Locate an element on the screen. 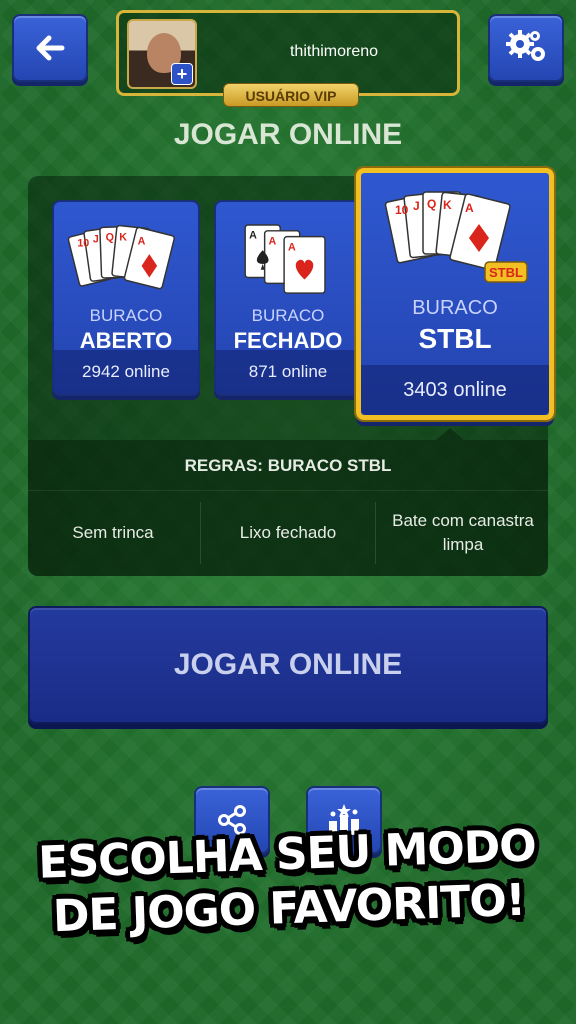  settings-button is located at coordinates (526, 48).